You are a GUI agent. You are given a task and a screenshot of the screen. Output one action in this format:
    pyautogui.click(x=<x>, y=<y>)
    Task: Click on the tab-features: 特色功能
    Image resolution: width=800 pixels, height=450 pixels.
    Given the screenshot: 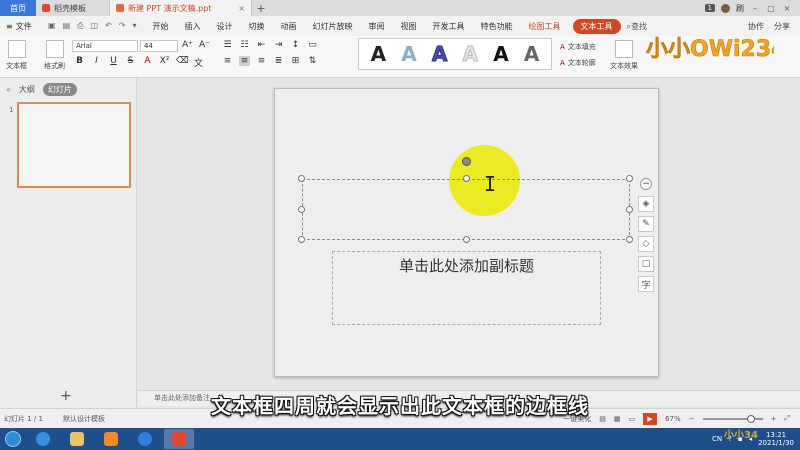 What is the action you would take?
    pyautogui.click(x=497, y=26)
    